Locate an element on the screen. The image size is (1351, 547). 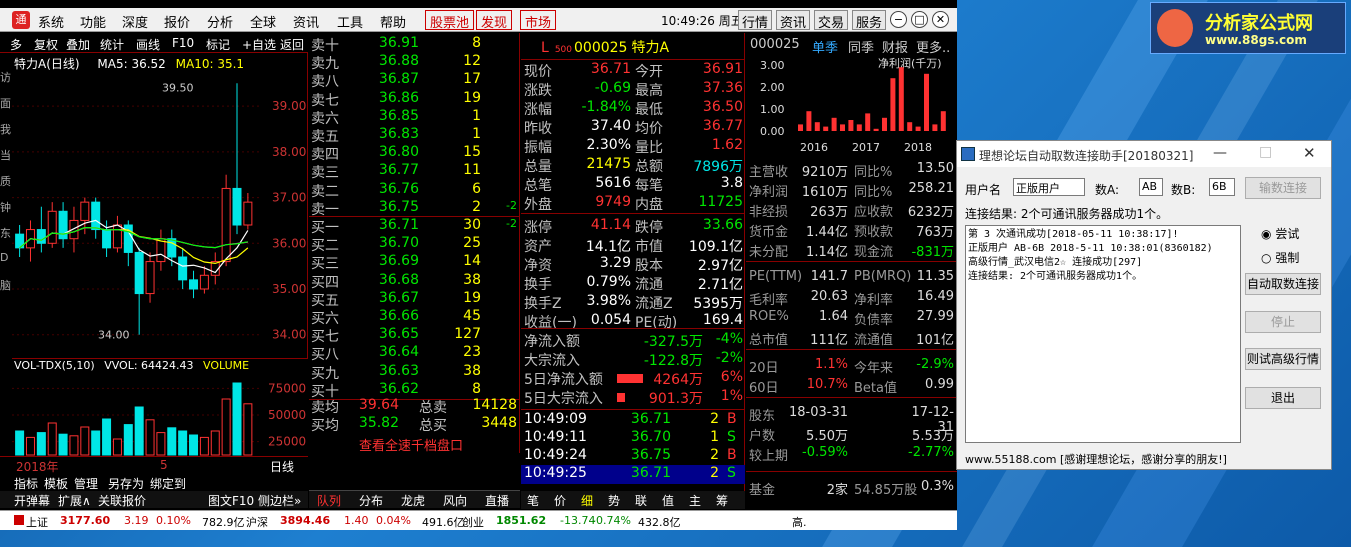
fin-header-3: 财报 is located at coordinates (895, 46).